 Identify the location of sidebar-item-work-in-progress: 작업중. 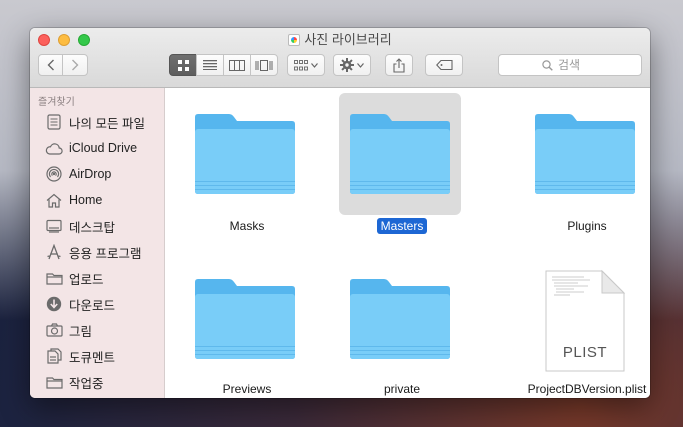
(104, 382).